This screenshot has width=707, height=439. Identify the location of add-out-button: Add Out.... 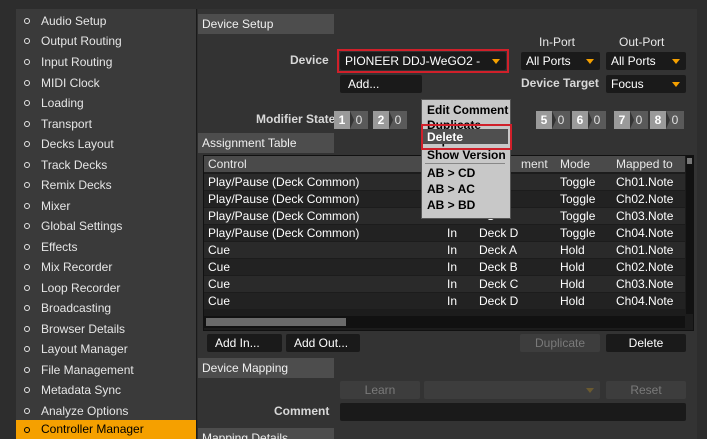
(323, 343).